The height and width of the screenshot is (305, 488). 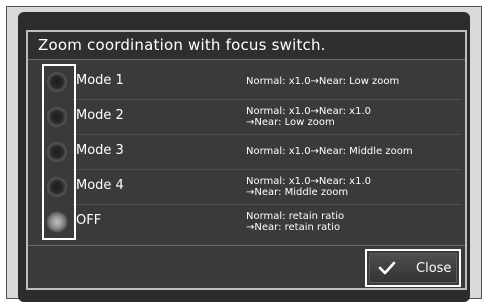 I want to click on radio-group-highlight, so click(x=59, y=152).